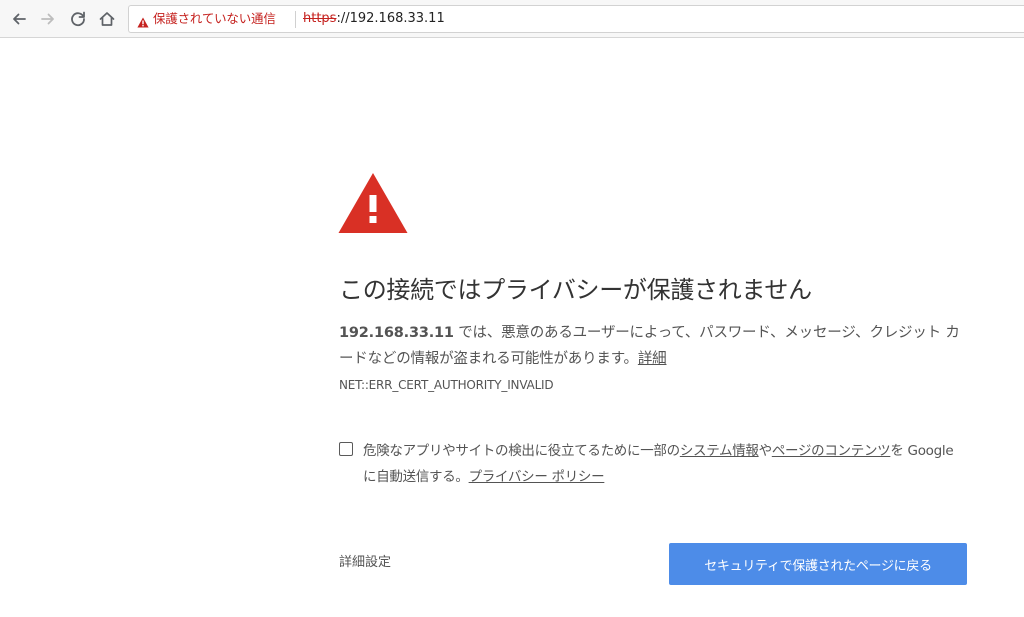  I want to click on back-arrow-icon, so click(19, 19).